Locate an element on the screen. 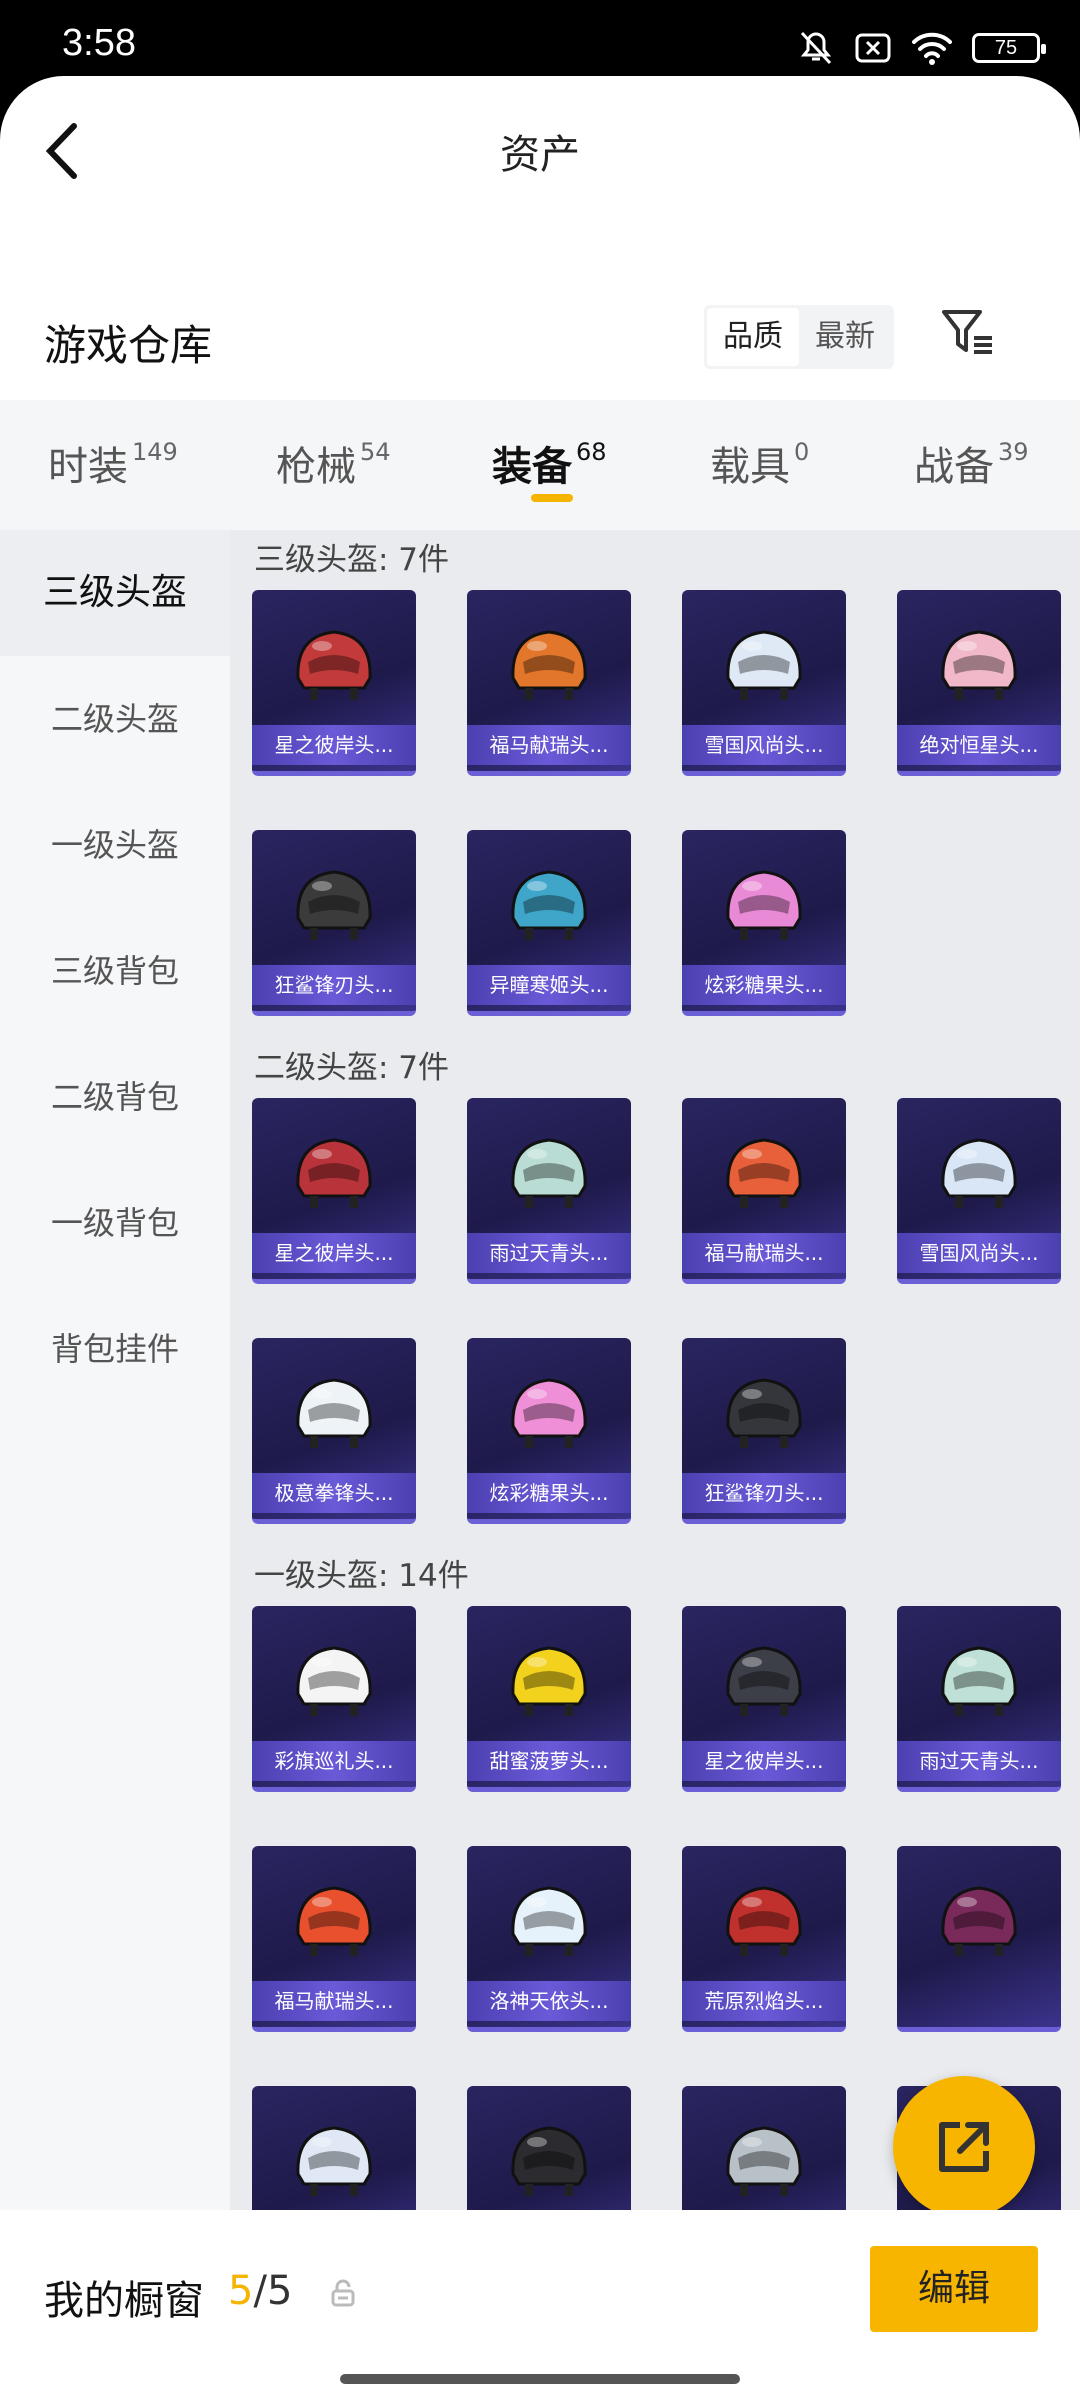 The width and height of the screenshot is (1080, 2400). tab-label: 时装 is located at coordinates (88, 467).